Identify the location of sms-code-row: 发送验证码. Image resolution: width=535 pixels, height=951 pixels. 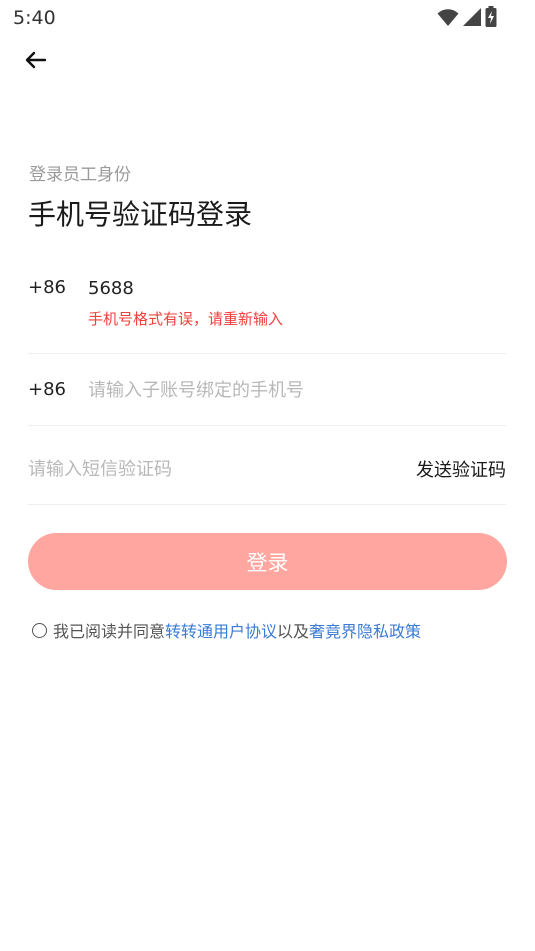
(267, 465).